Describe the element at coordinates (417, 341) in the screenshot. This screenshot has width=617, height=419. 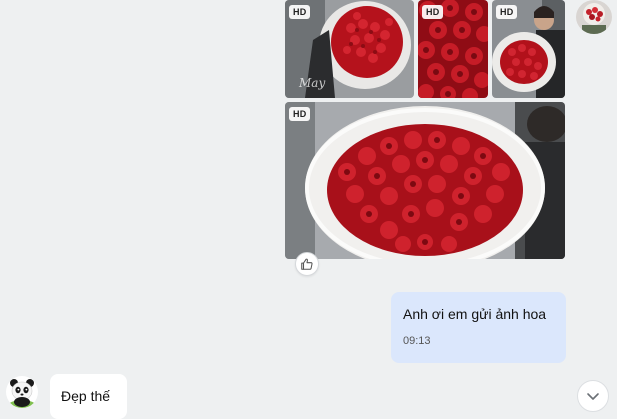
I see `message-time: 09:13` at that location.